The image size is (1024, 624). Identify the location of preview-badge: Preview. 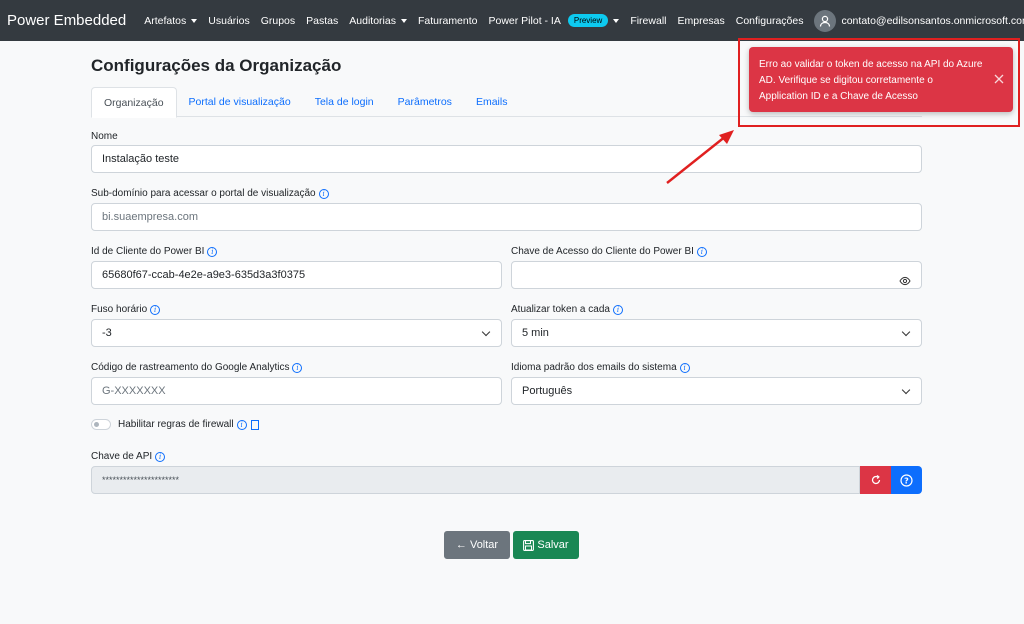
(588, 20).